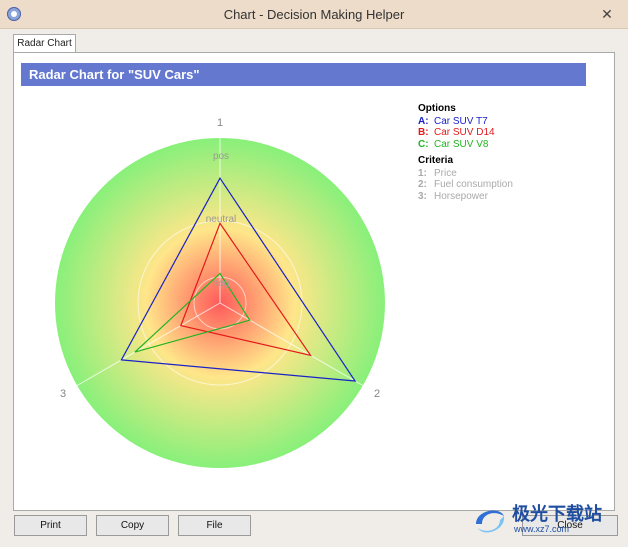 Image resolution: width=628 pixels, height=547 pixels. Describe the element at coordinates (132, 525) in the screenshot. I see `copy-button: Copy` at that location.